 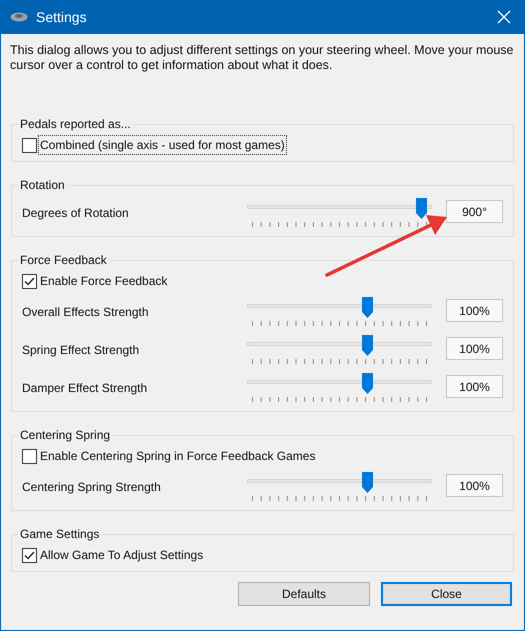 I want to click on dialog-button: Close, so click(x=446, y=594).